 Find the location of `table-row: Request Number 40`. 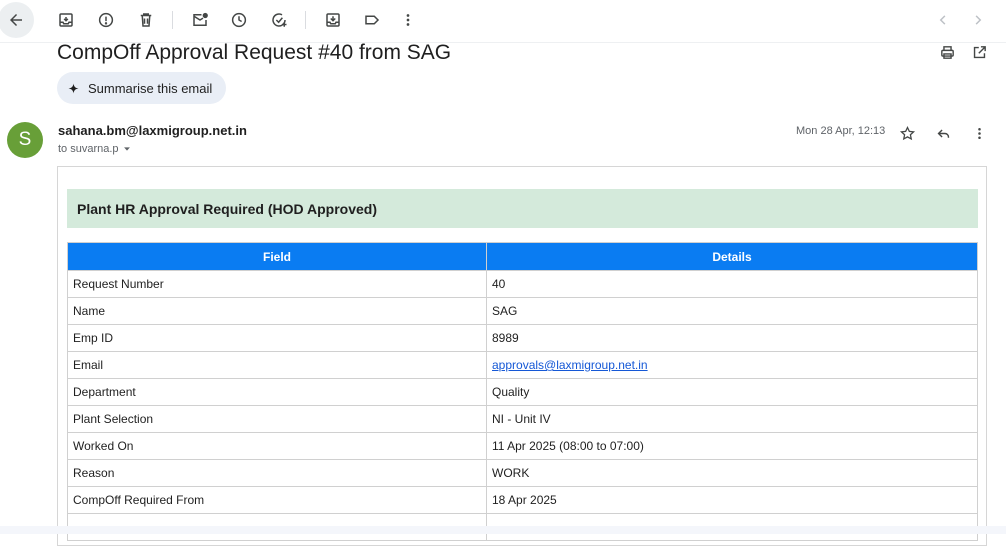

table-row: Request Number 40 is located at coordinates (522, 284).